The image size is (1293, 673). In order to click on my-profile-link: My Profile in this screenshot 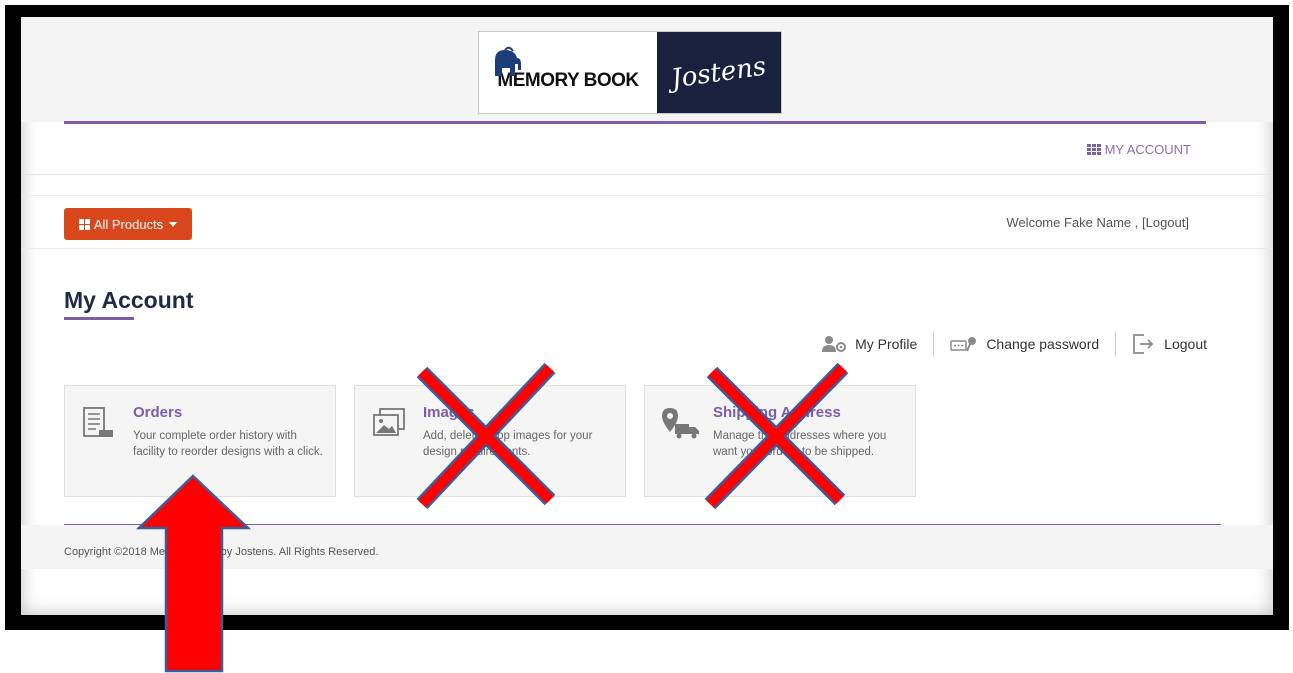, I will do `click(869, 344)`.